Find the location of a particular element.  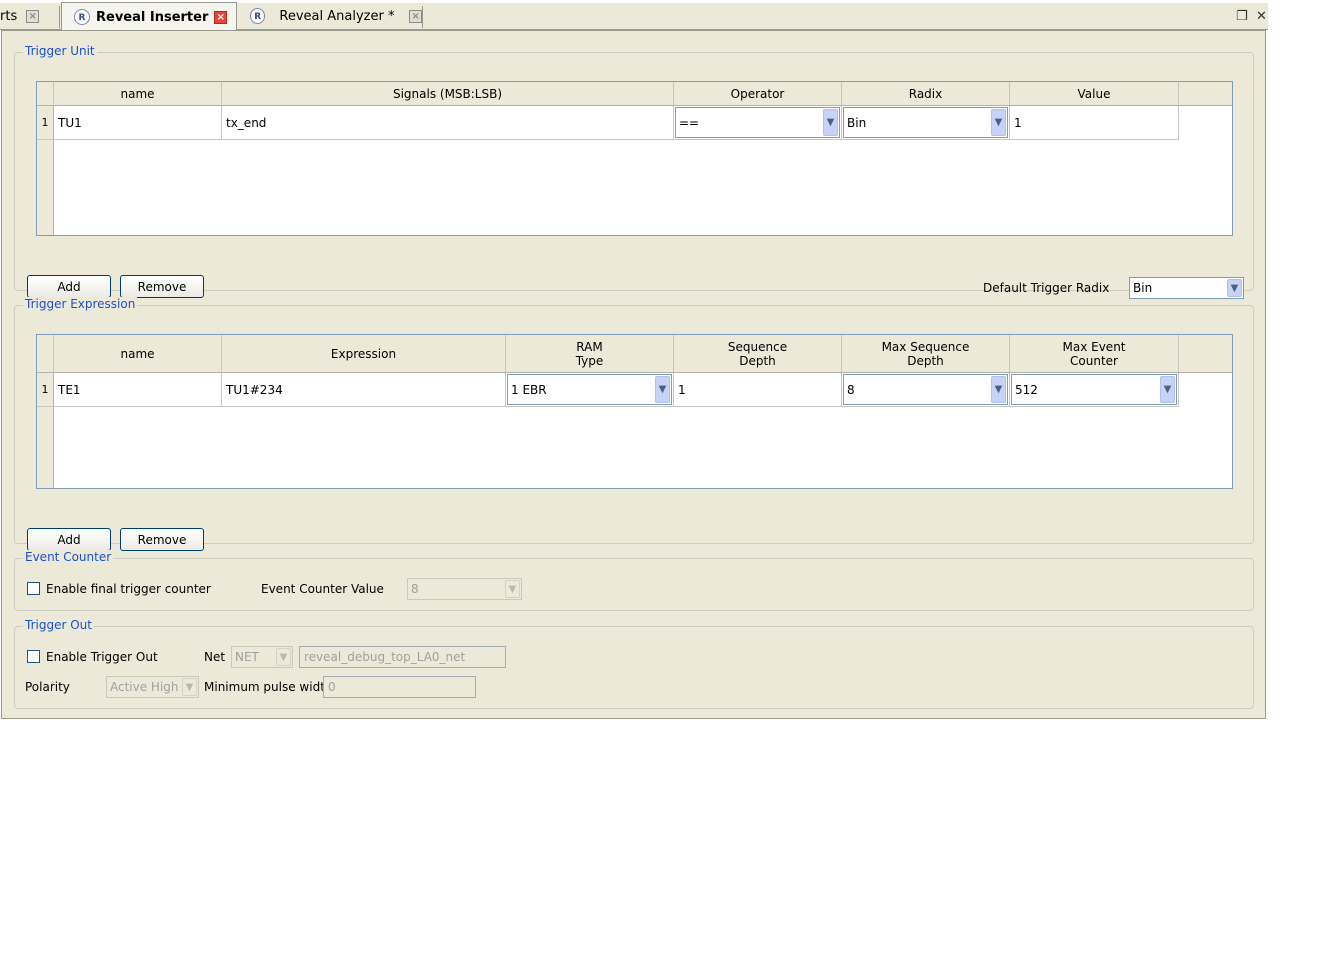

tab-reveal-analyzer: R Reveal Analyzer * × is located at coordinates (331, 16).